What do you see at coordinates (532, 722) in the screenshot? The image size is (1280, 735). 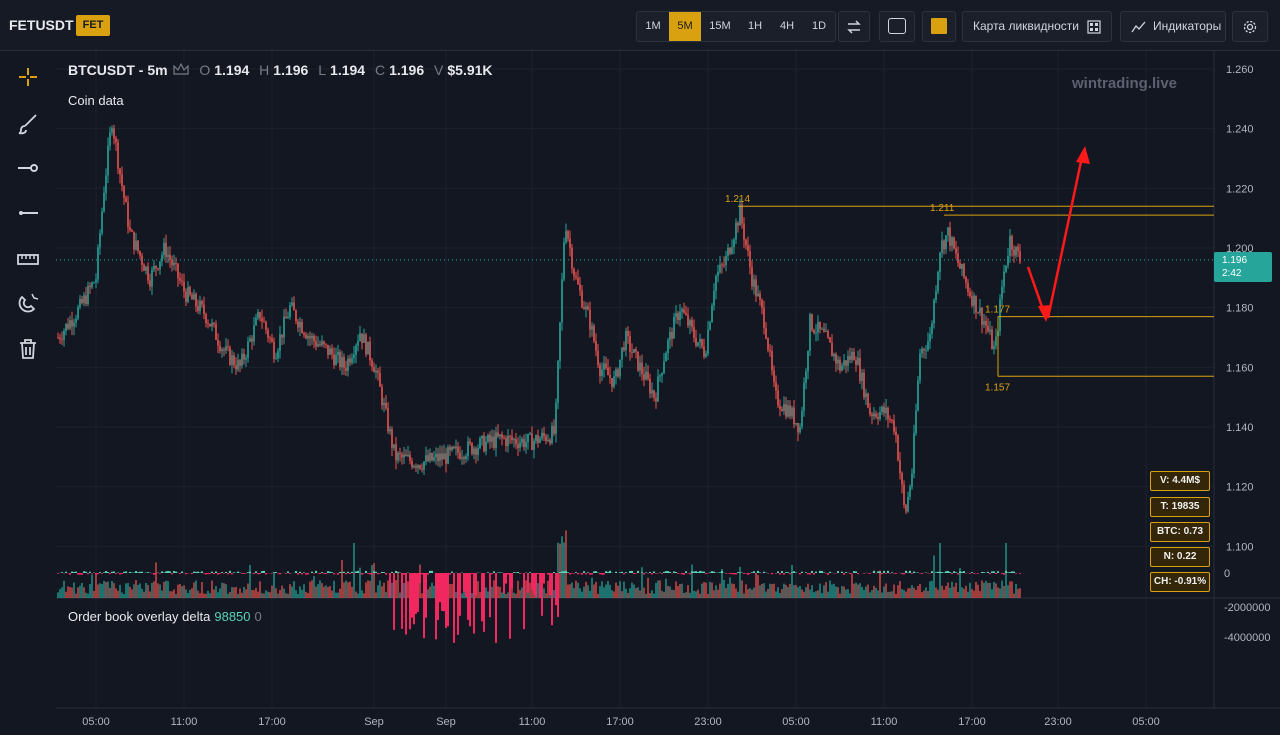 I see `time-tick: 11:00` at bounding box center [532, 722].